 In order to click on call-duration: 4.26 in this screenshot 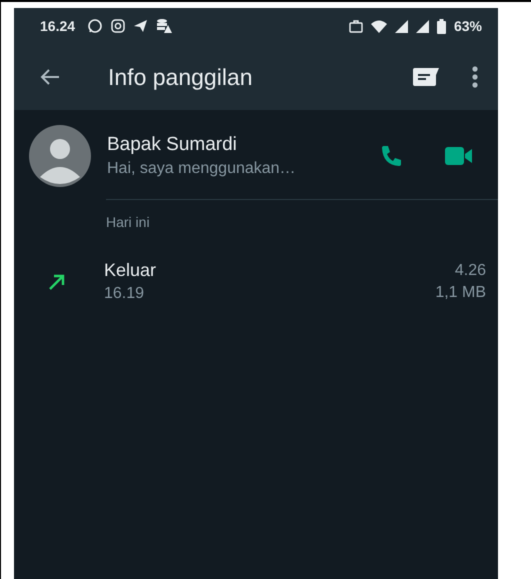, I will do `click(470, 271)`.